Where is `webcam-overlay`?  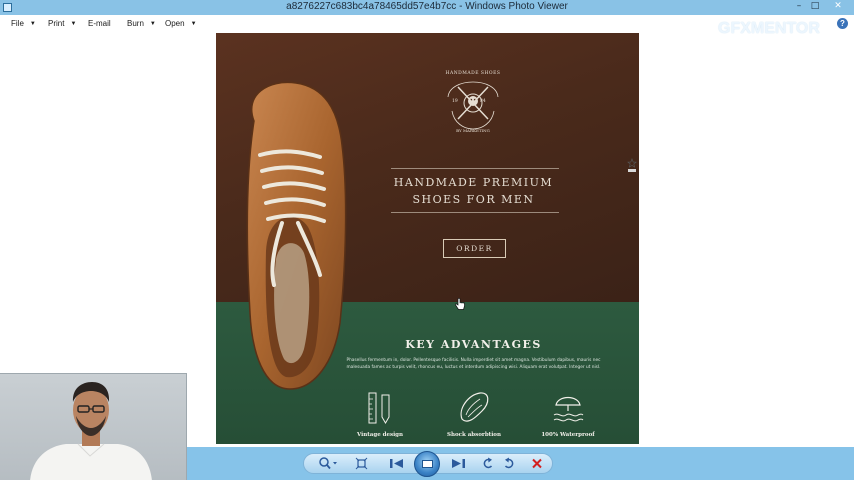
webcam-overlay is located at coordinates (93, 426).